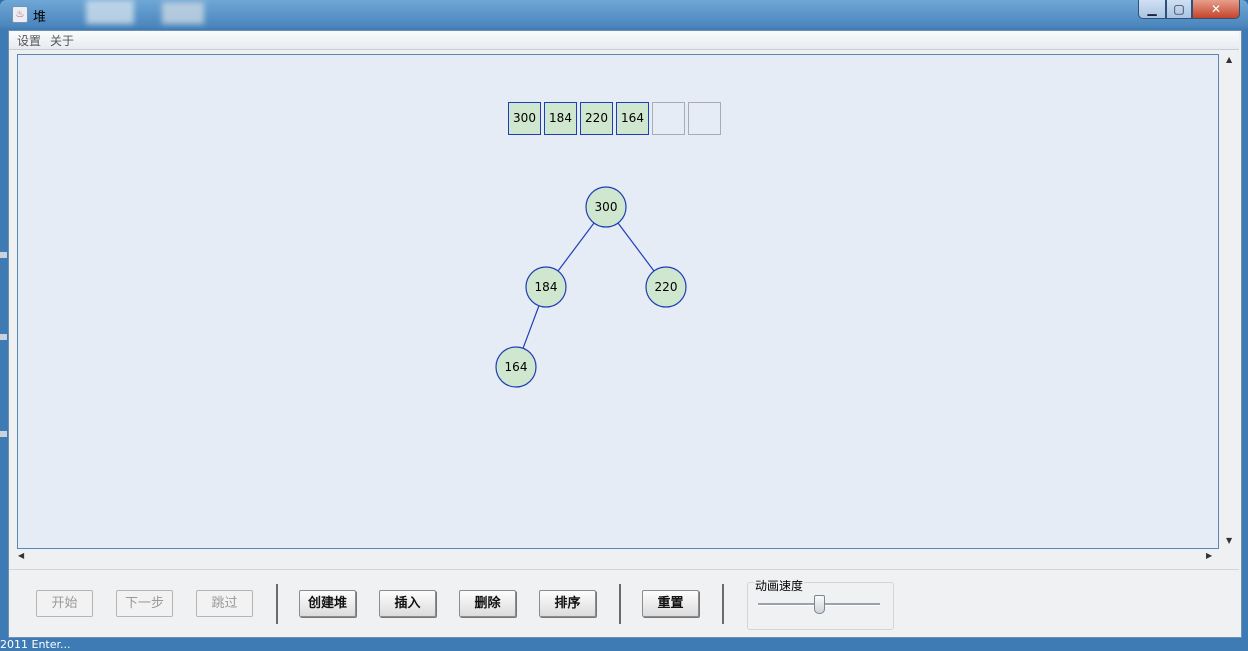 The height and width of the screenshot is (651, 1248). What do you see at coordinates (20, 14) in the screenshot?
I see `java-app-icon: ♨` at bounding box center [20, 14].